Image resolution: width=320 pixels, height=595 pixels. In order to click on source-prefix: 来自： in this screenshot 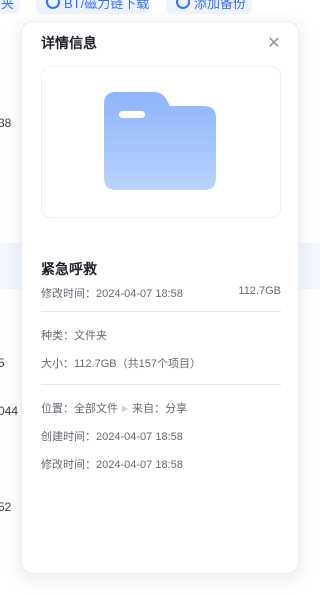, I will do `click(149, 409)`.